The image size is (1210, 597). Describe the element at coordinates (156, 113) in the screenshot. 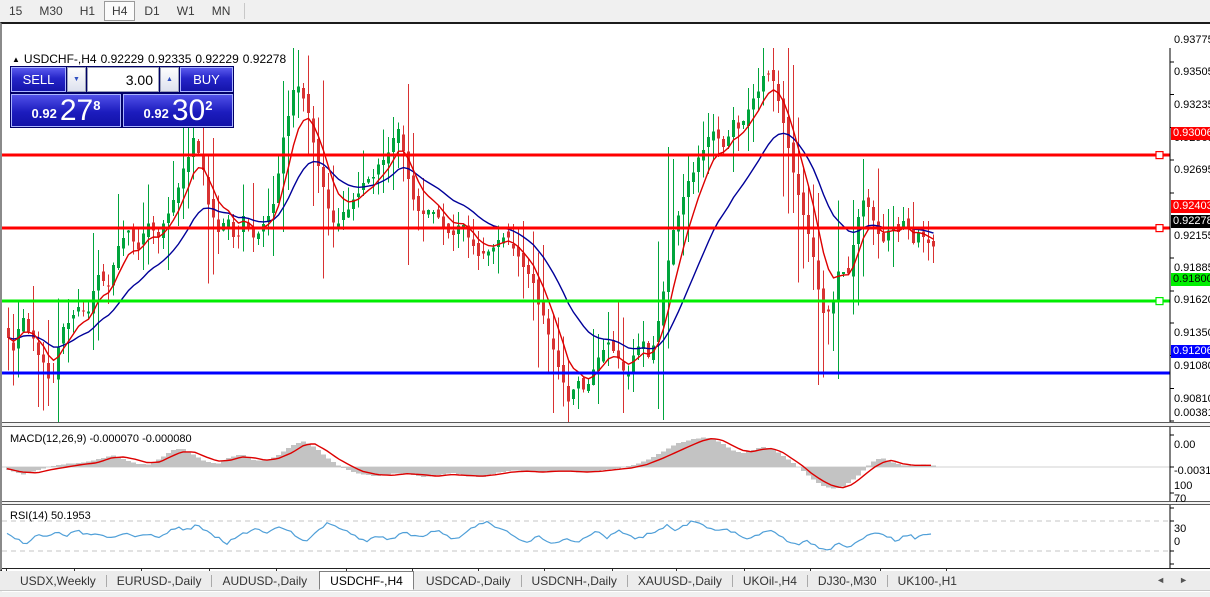

I see `buy-price-prefix: 0.92` at that location.